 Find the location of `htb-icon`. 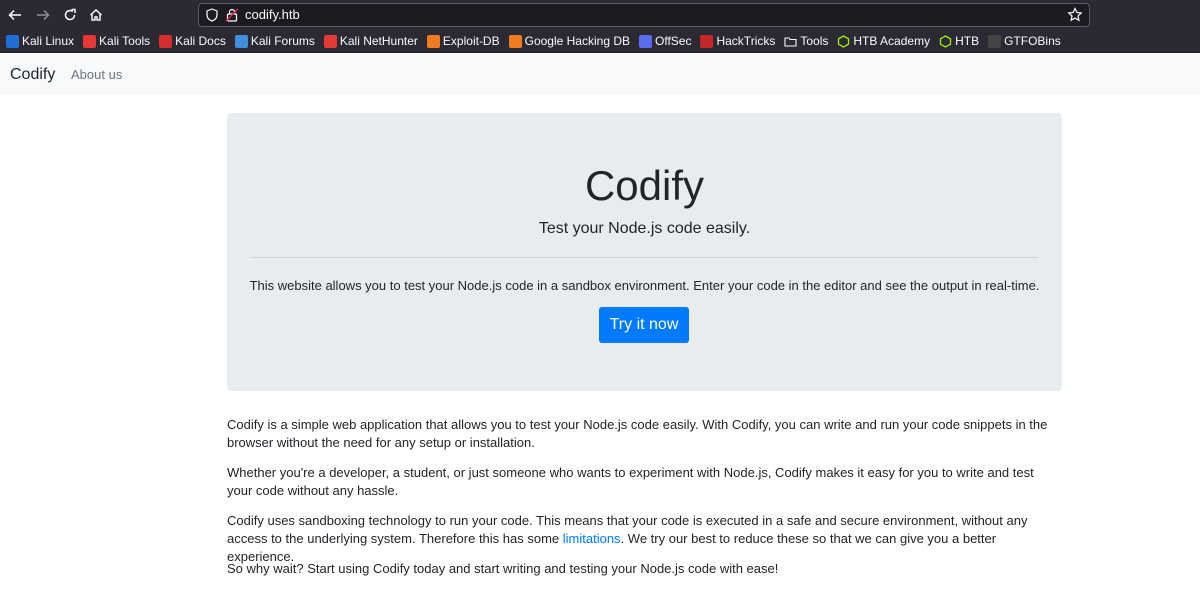

htb-icon is located at coordinates (945, 41).